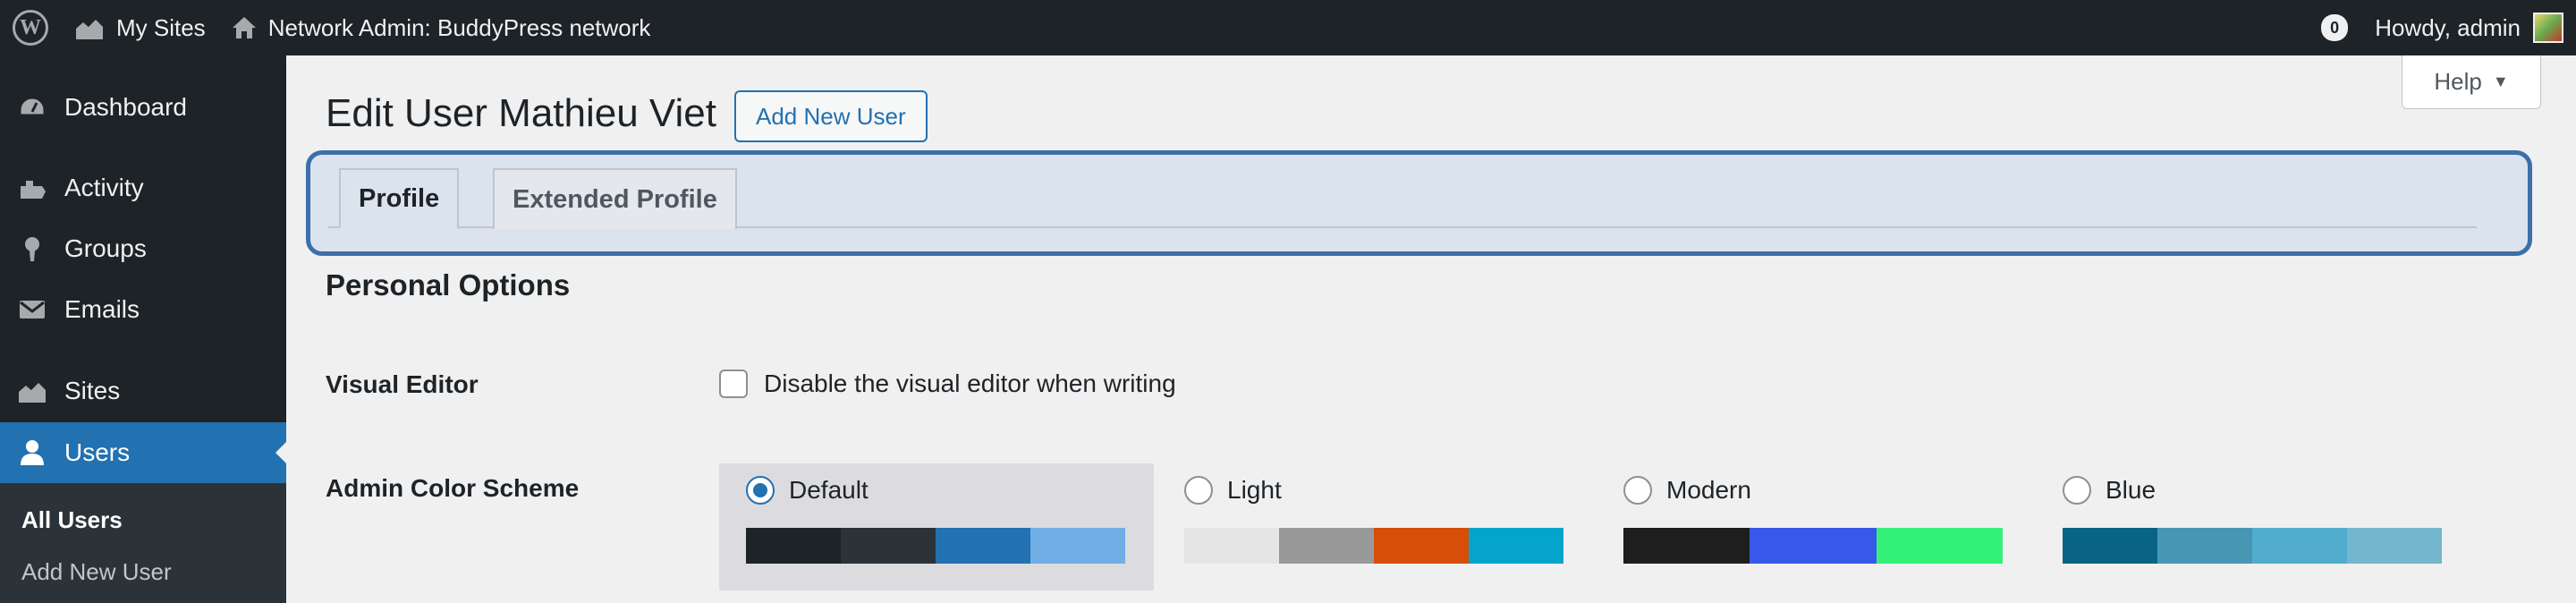  Describe the element at coordinates (1708, 490) in the screenshot. I see `color-scheme-name: Modern` at that location.